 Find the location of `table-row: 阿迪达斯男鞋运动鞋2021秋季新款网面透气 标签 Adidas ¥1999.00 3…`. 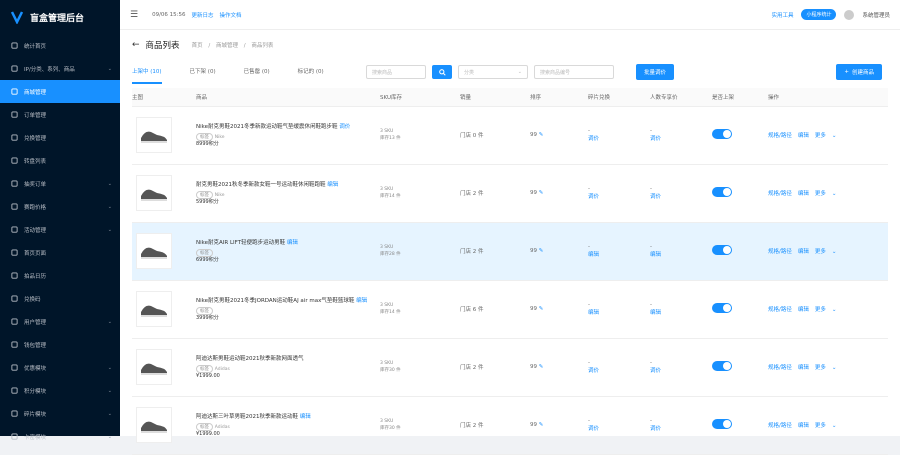

table-row: 阿迪达斯男鞋运动鞋2021秋季新款网面透气 标签 Adidas ¥1999.00 3… is located at coordinates (510, 367).